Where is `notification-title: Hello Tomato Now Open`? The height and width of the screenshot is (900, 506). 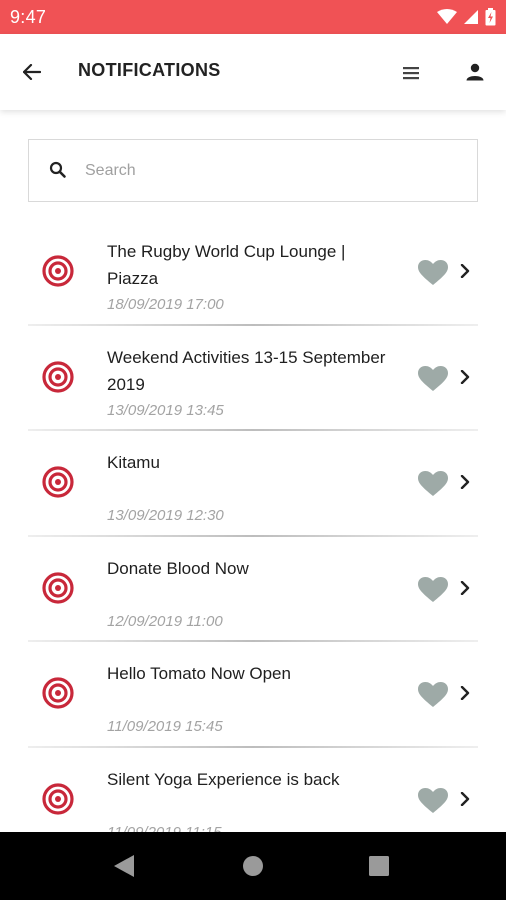 notification-title: Hello Tomato Now Open is located at coordinates (199, 673).